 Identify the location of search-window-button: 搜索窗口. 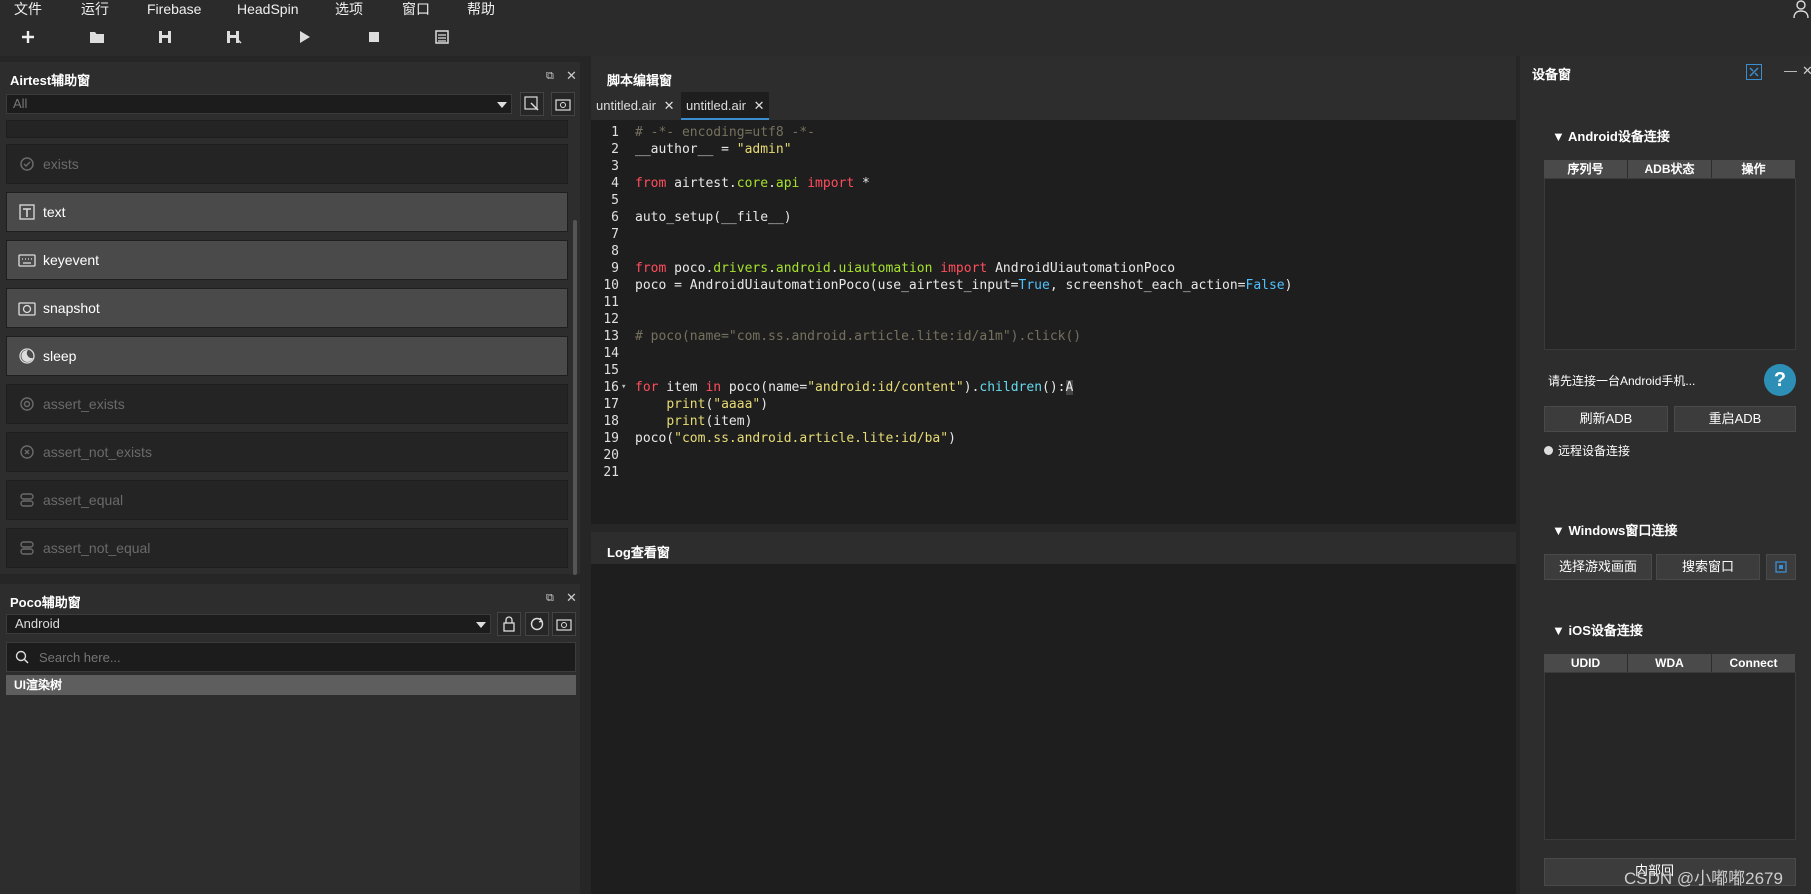
(1708, 567).